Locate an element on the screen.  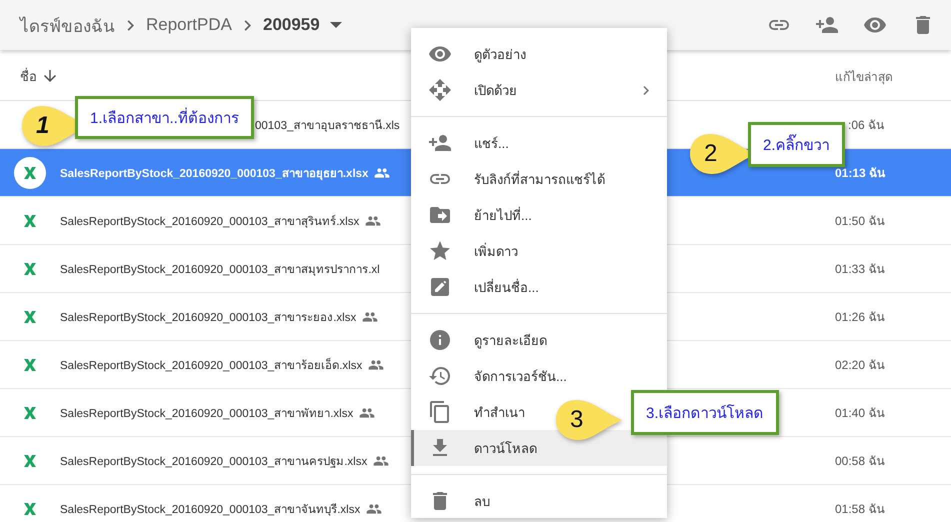
file-name: SalesReportByStock_20160920_000103_สาขานครปฐม.xlsx is located at coordinates (214, 462).